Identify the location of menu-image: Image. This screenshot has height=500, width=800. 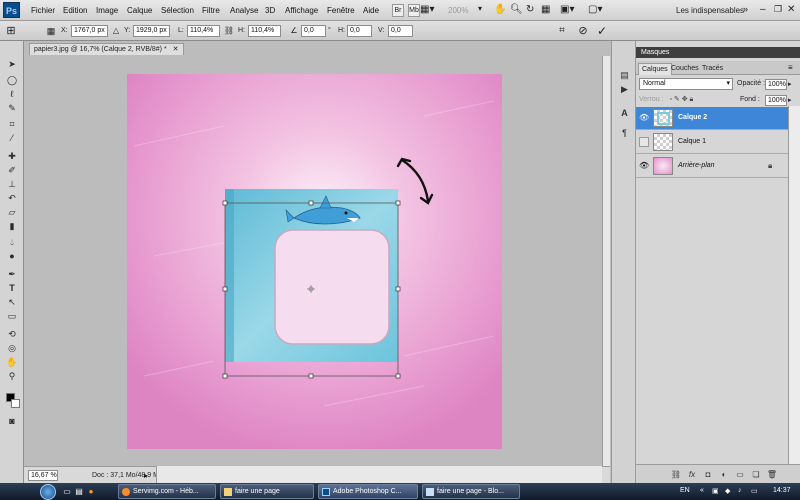
(107, 10).